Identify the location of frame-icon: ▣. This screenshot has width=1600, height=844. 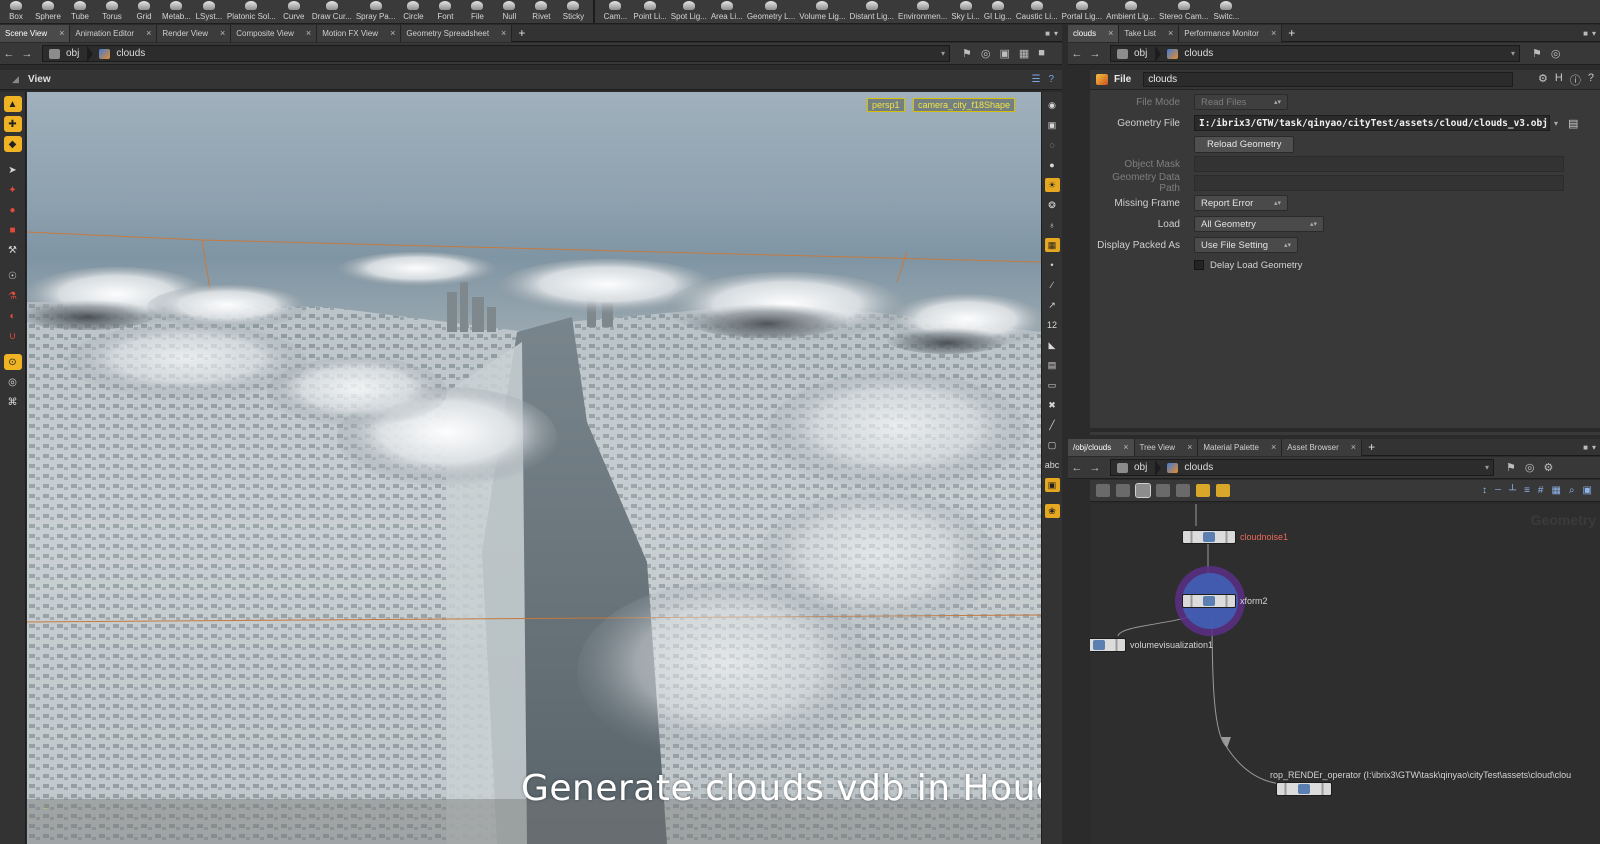
(1587, 490).